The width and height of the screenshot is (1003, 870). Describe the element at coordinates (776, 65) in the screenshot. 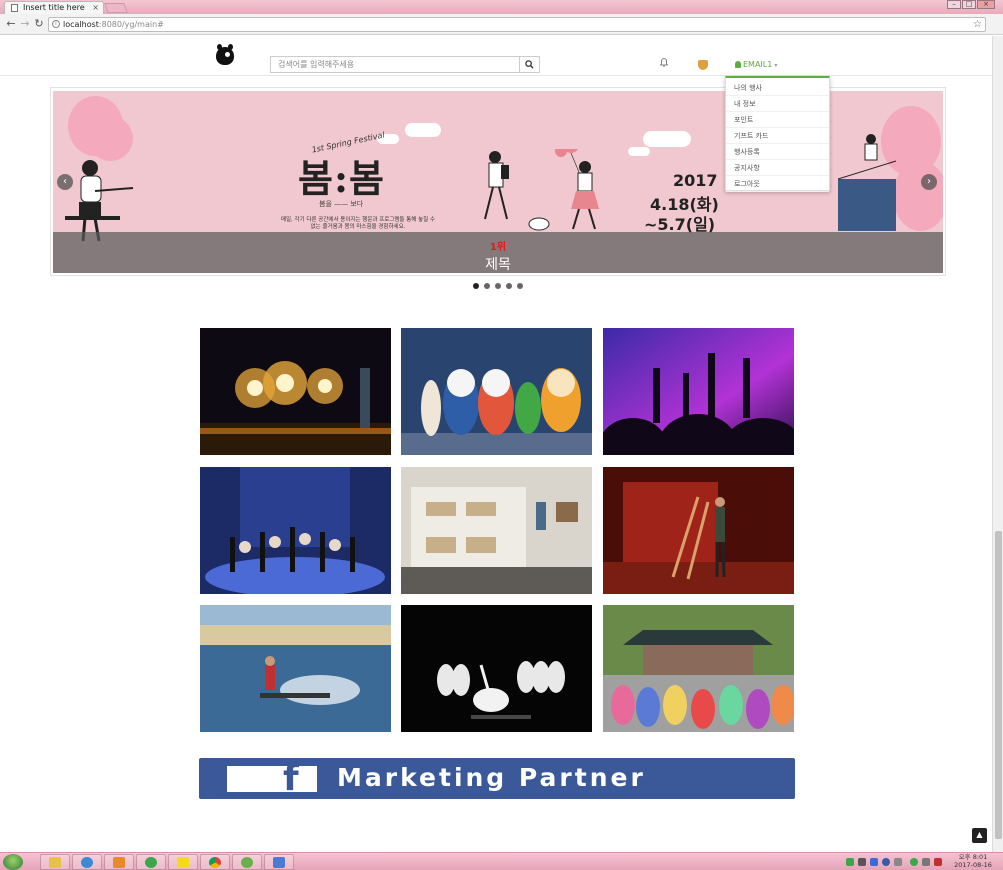

I see `chevron-down-icon: ▾` at that location.